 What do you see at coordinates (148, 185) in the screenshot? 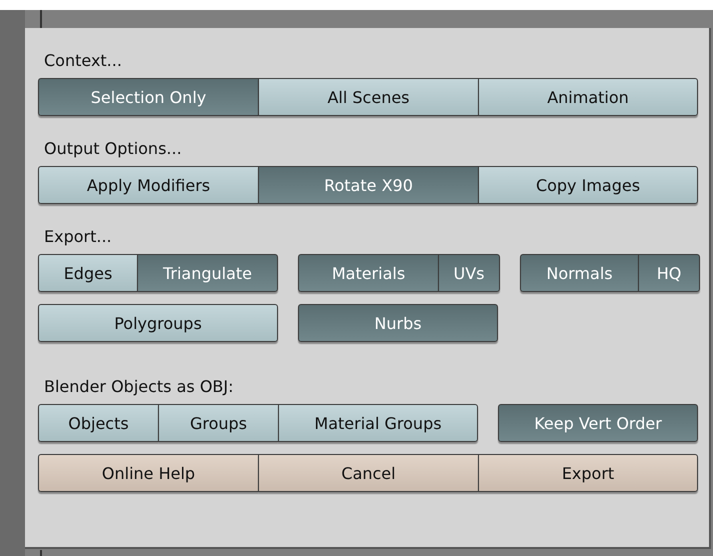
I see `option-button: Apply Modifiers` at bounding box center [148, 185].